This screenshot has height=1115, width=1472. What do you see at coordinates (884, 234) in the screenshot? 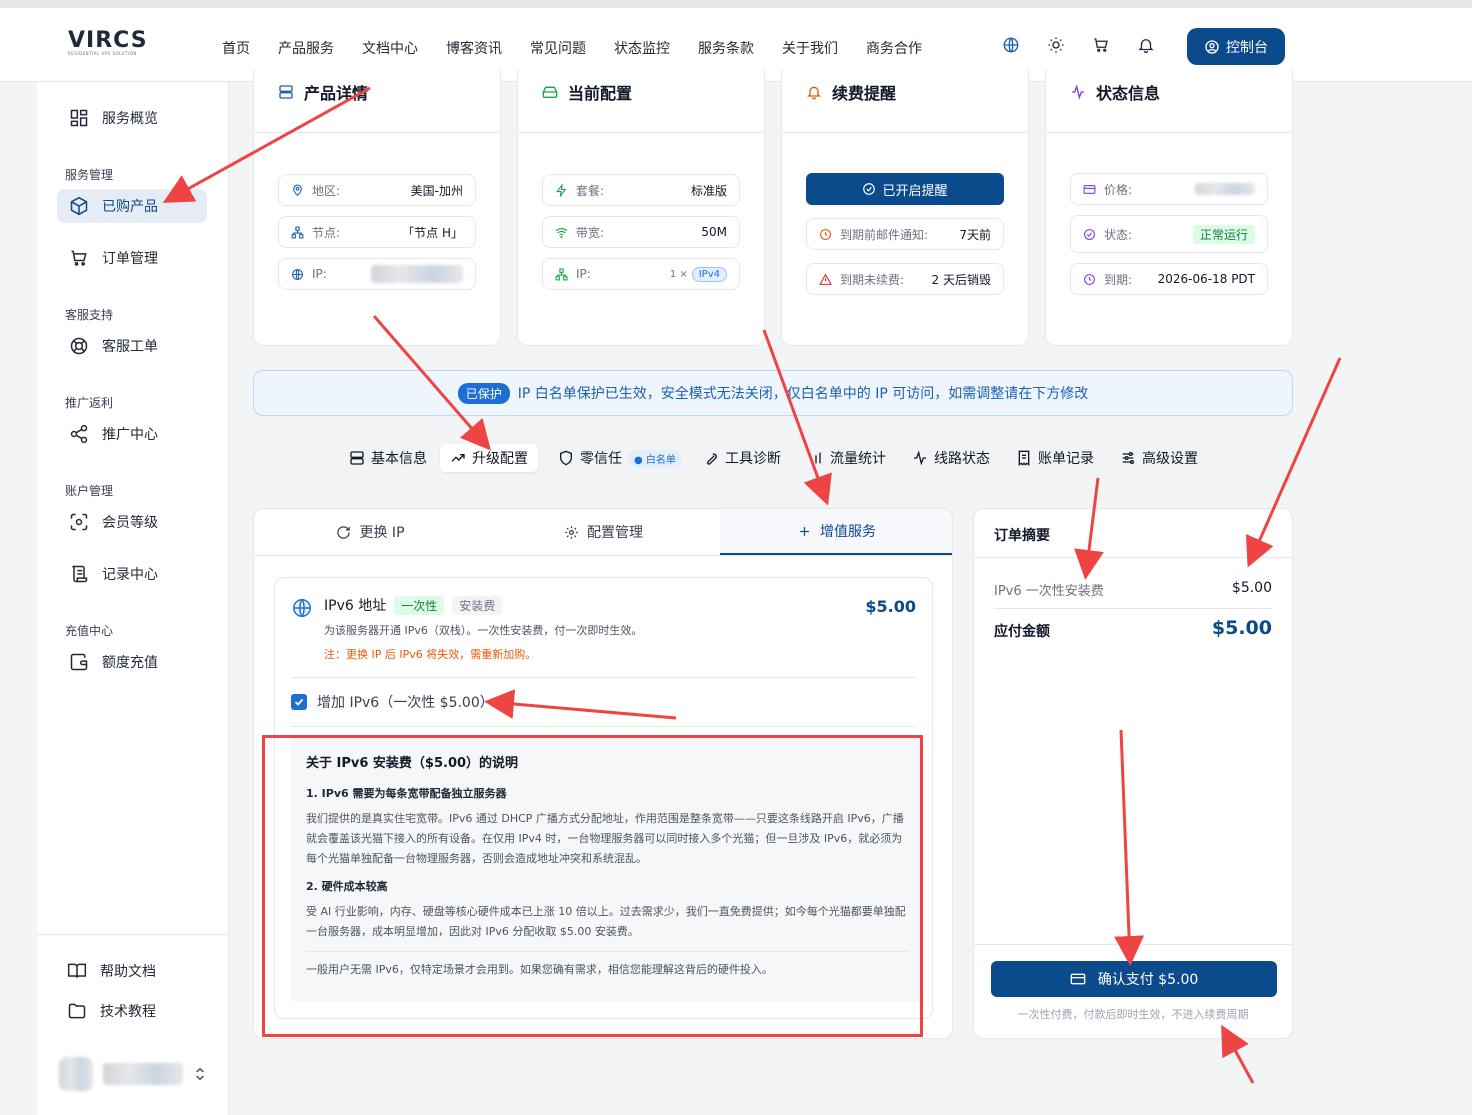
I see `field-label: 到期前邮件通知:` at bounding box center [884, 234].